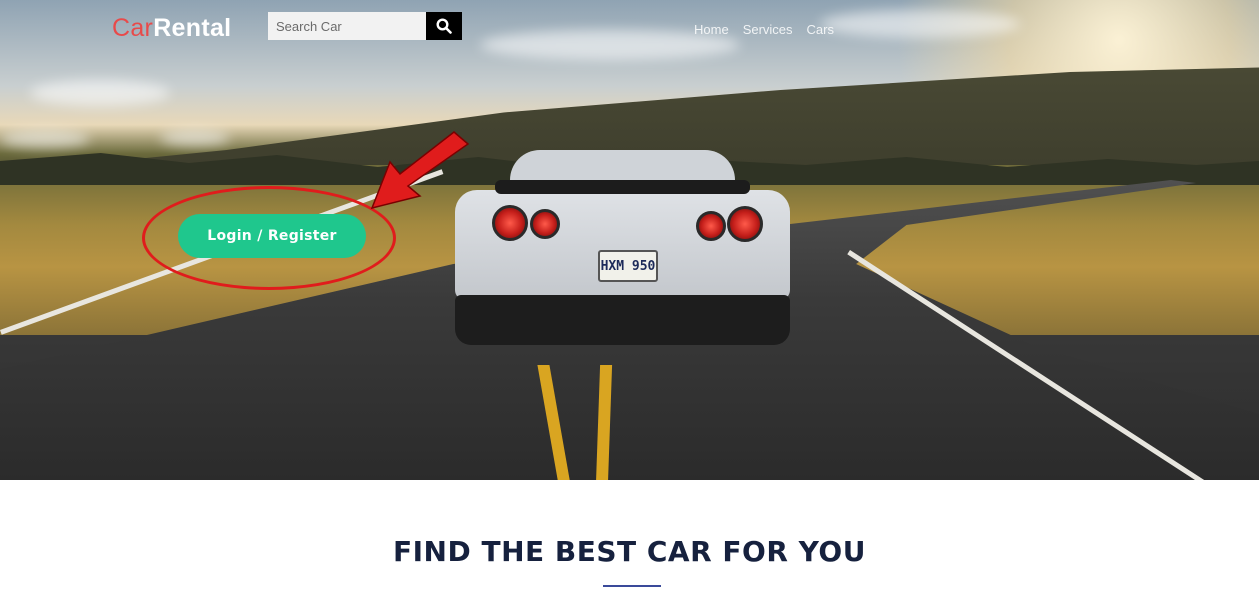 The image size is (1259, 612). What do you see at coordinates (628, 266) in the screenshot?
I see `license-plate: HXM 950` at bounding box center [628, 266].